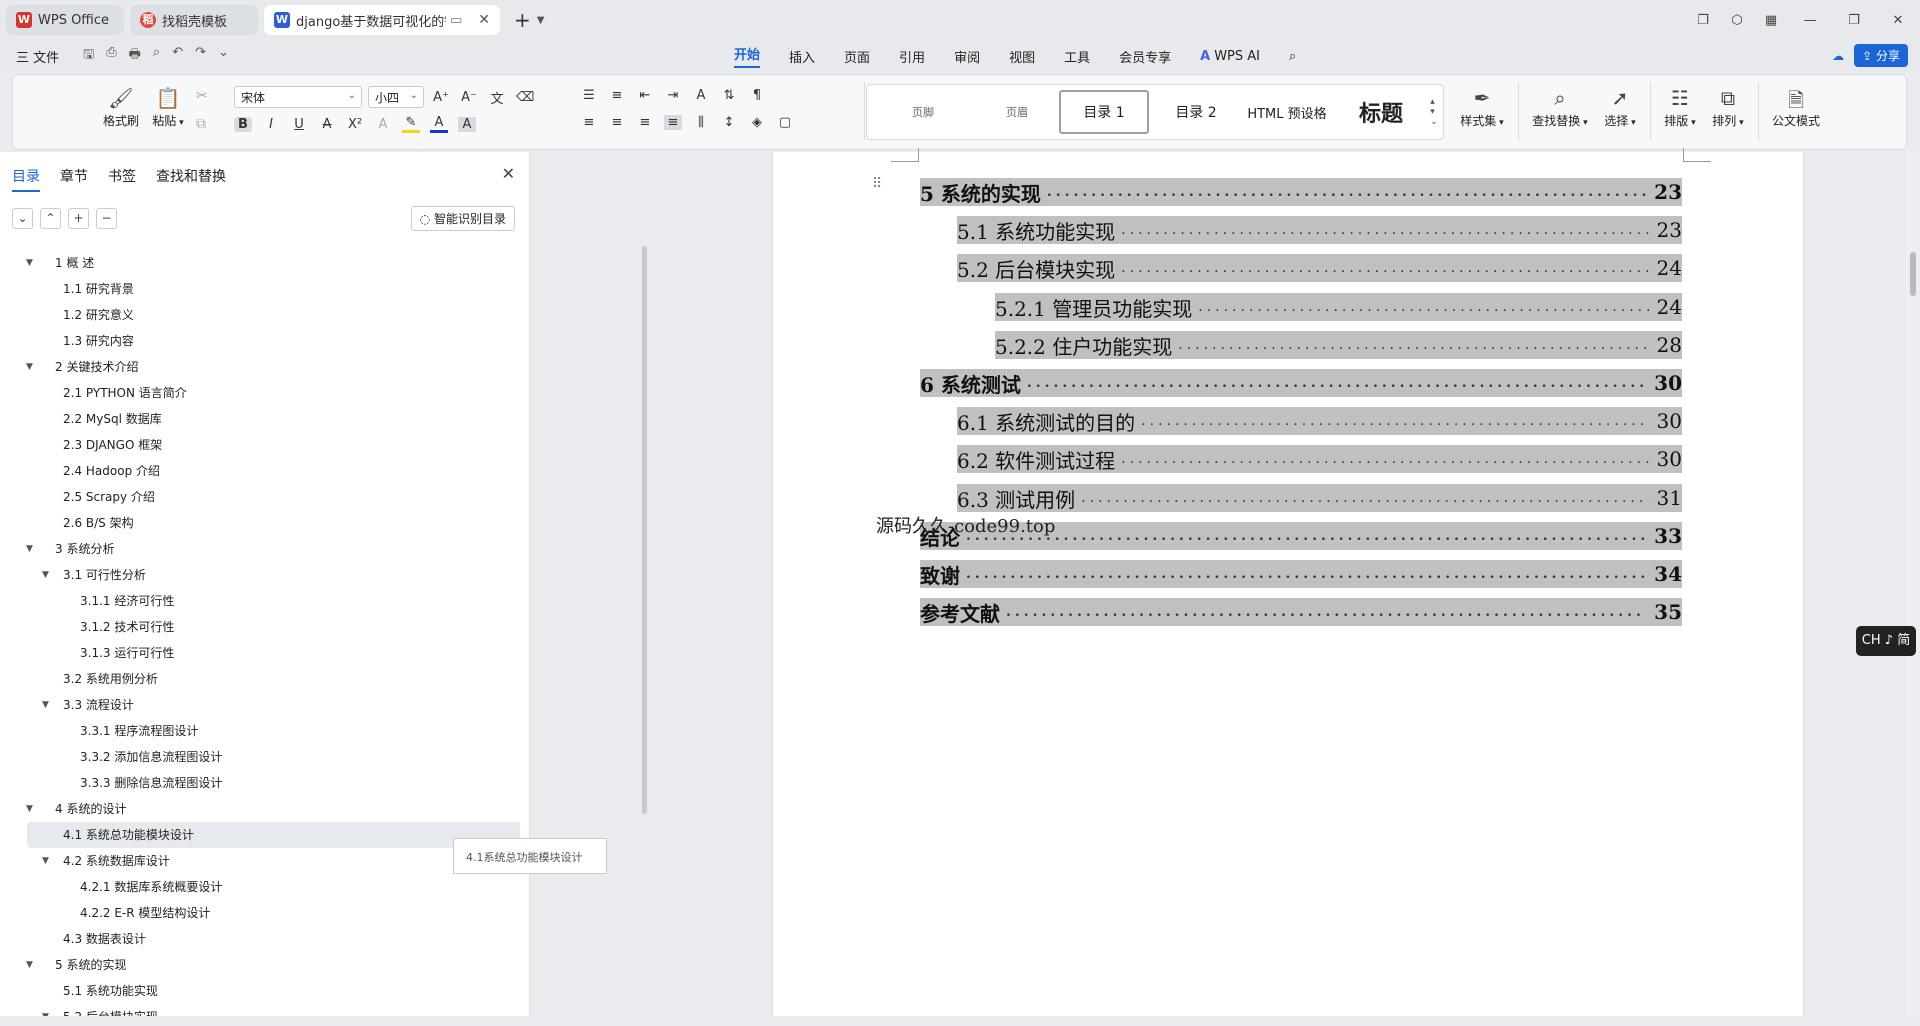 Image resolution: width=1920 pixels, height=1026 pixels. What do you see at coordinates (260, 263) in the screenshot?
I see `toc-tree-item: ▼ 1 概 述` at bounding box center [260, 263].